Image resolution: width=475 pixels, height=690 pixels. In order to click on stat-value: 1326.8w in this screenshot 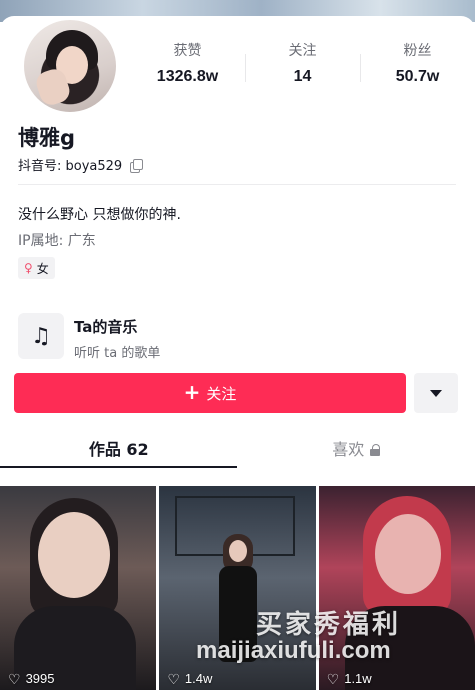, I will do `click(187, 76)`.